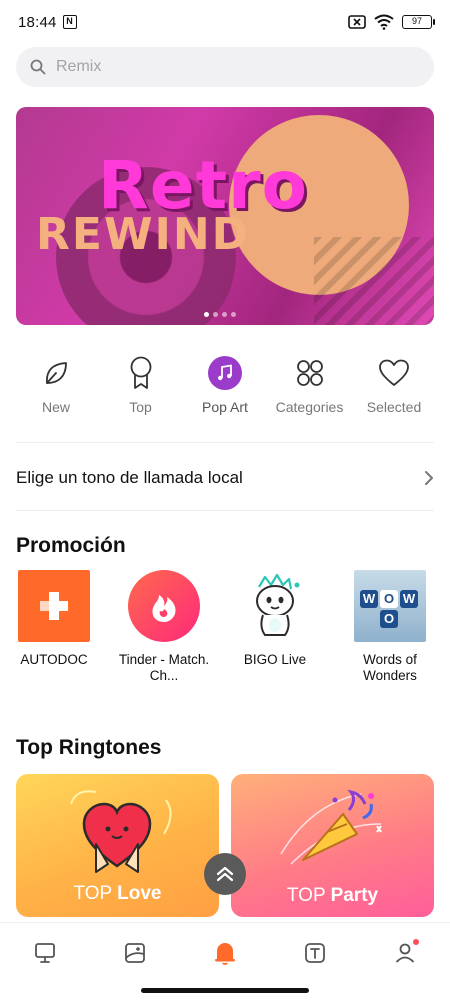  I want to click on status-bar: 18:44 N 97, so click(225, 22).